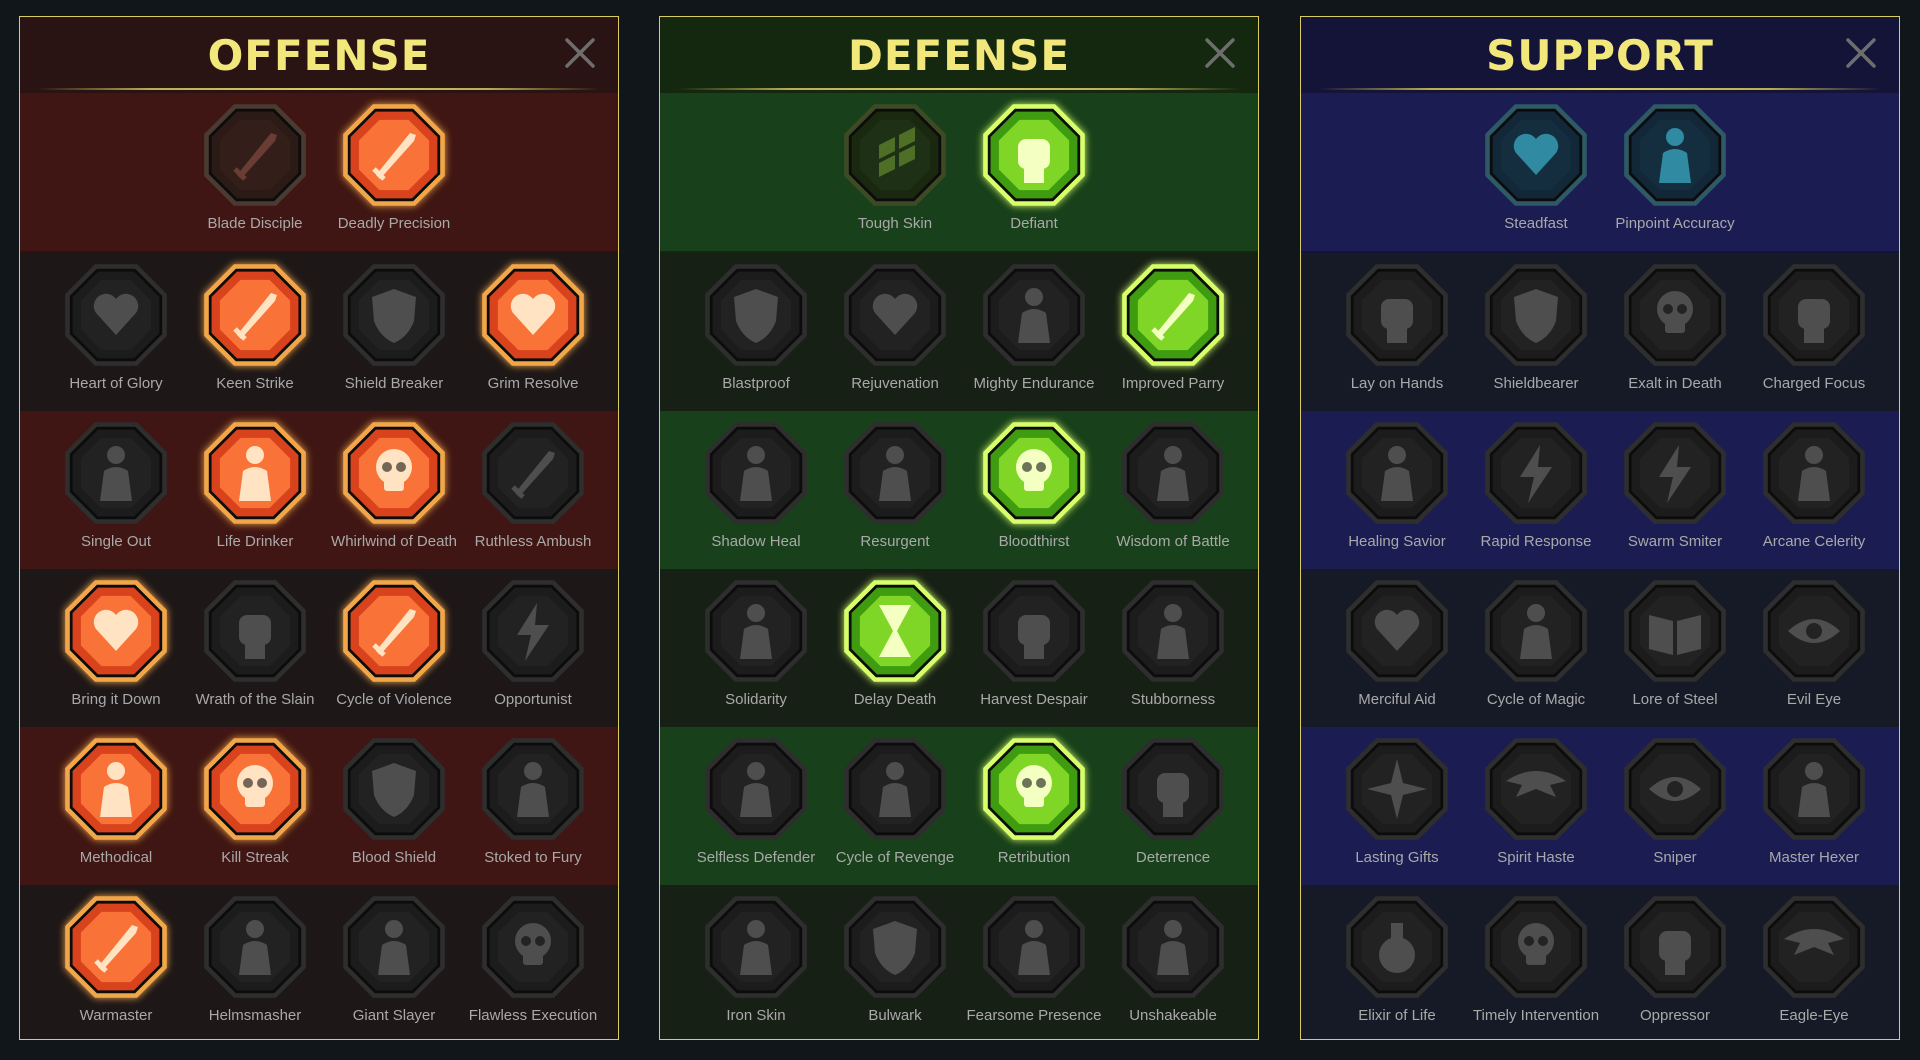  I want to click on skill-row: Tough Skin Defiant, so click(959, 172).